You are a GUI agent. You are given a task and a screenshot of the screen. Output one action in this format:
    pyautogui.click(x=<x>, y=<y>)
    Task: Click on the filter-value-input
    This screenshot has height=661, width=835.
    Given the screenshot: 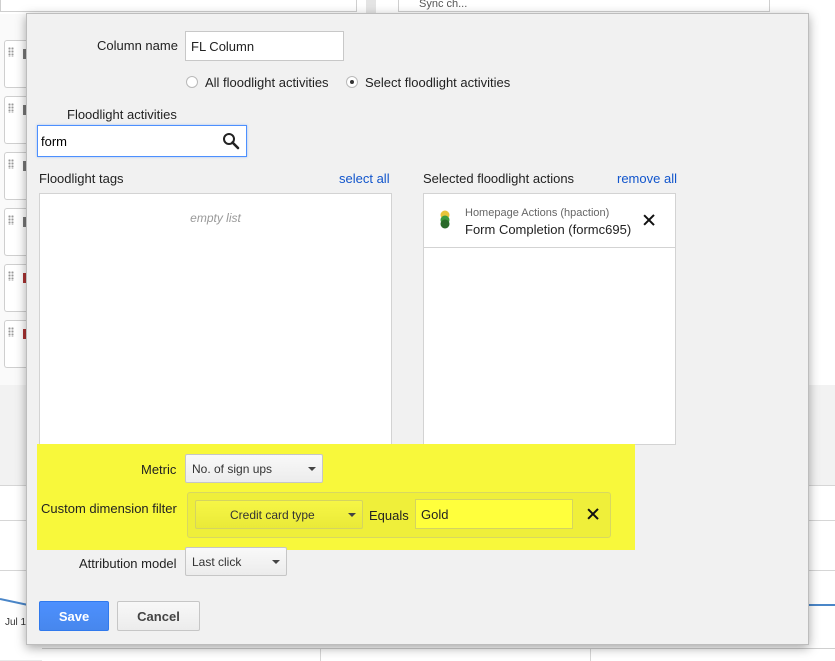 What is the action you would take?
    pyautogui.click(x=494, y=514)
    